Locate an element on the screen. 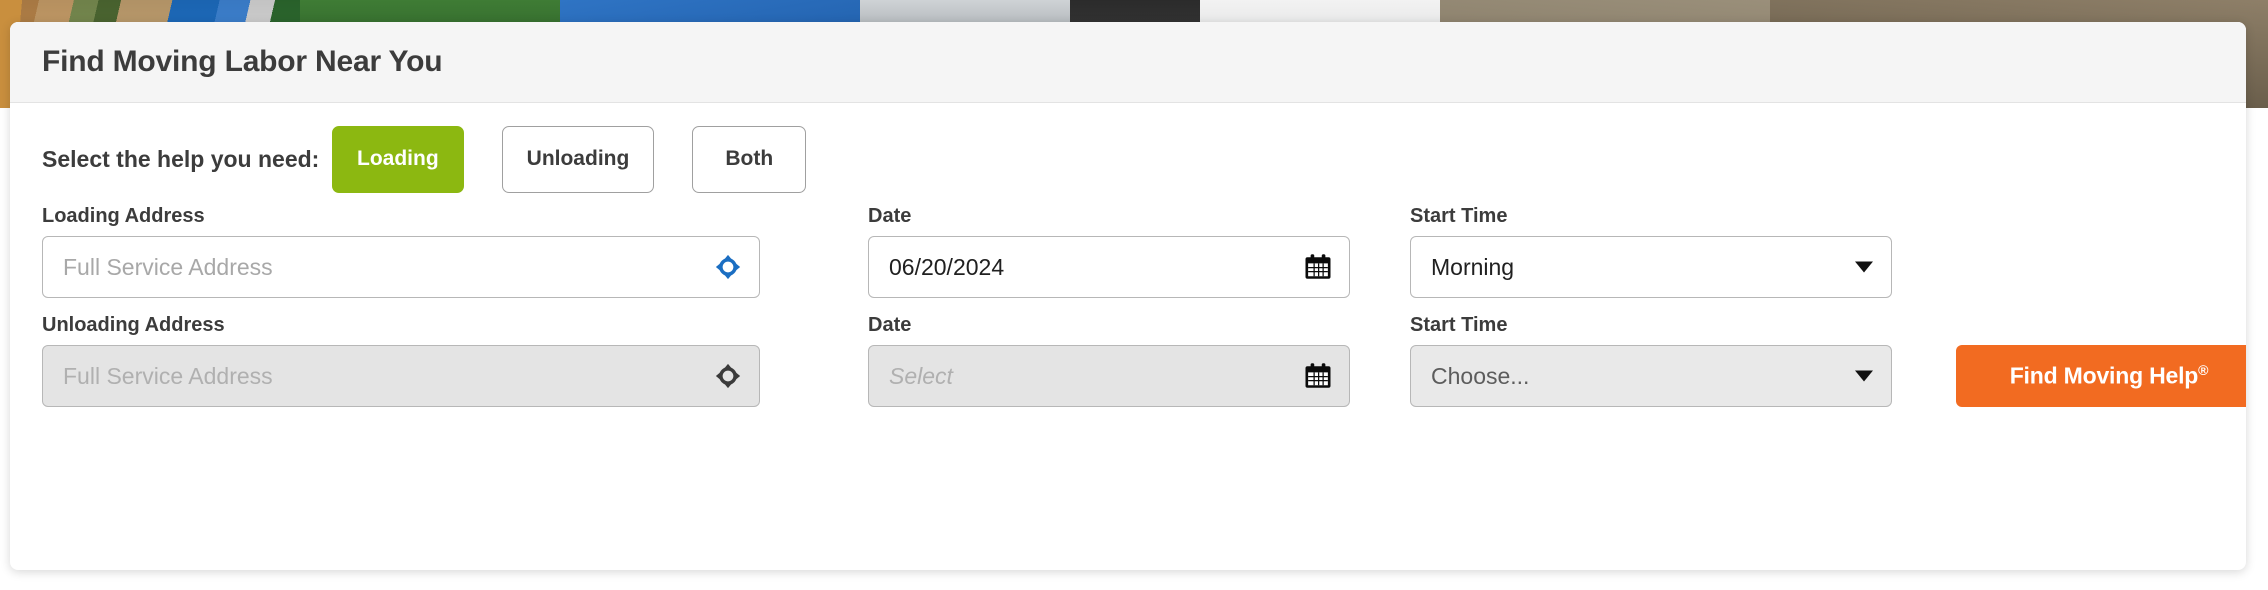 This screenshot has height=590, width=2268. submit-cell: Find Moving Help® is located at coordinates (2101, 368).